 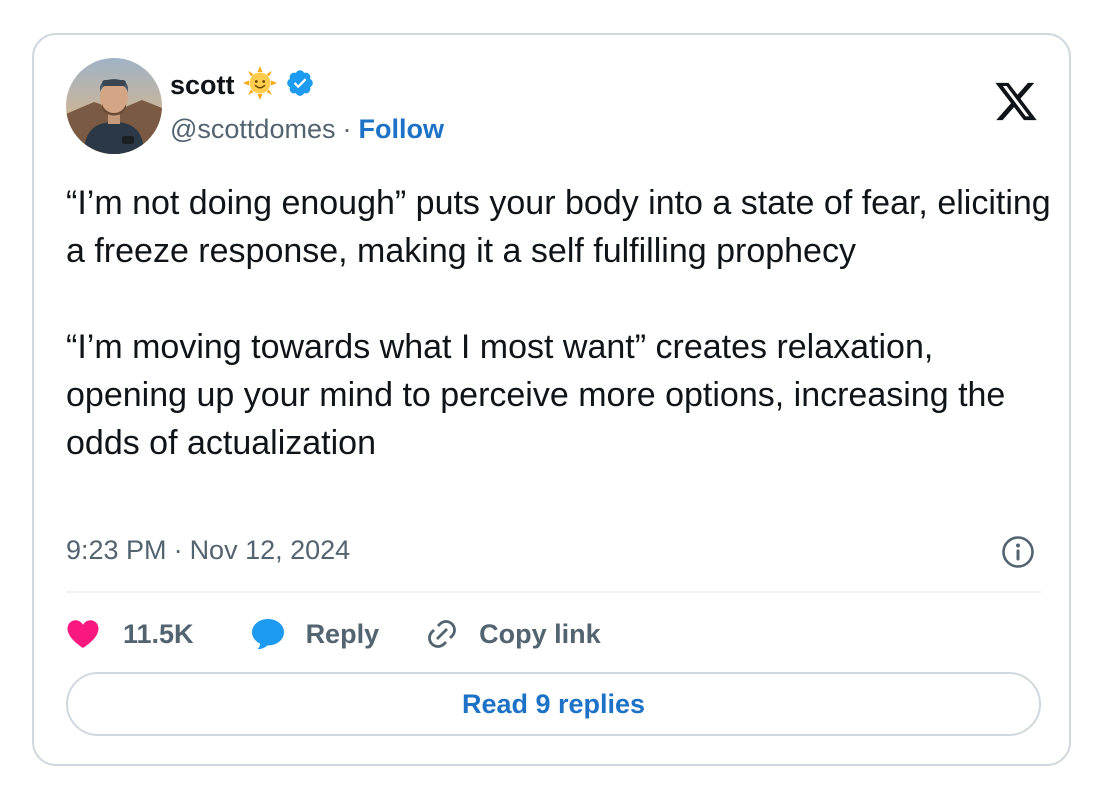 I want to click on copy-link-label: Copy link, so click(x=540, y=633).